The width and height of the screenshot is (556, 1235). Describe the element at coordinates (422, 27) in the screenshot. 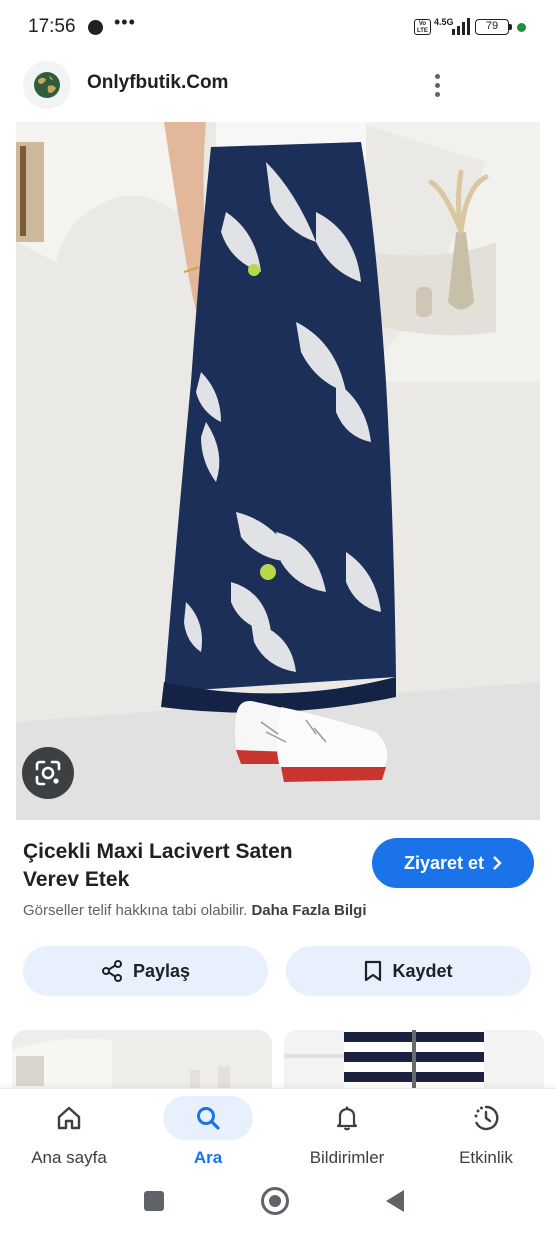

I see `volte-icon: Vo LTE` at that location.